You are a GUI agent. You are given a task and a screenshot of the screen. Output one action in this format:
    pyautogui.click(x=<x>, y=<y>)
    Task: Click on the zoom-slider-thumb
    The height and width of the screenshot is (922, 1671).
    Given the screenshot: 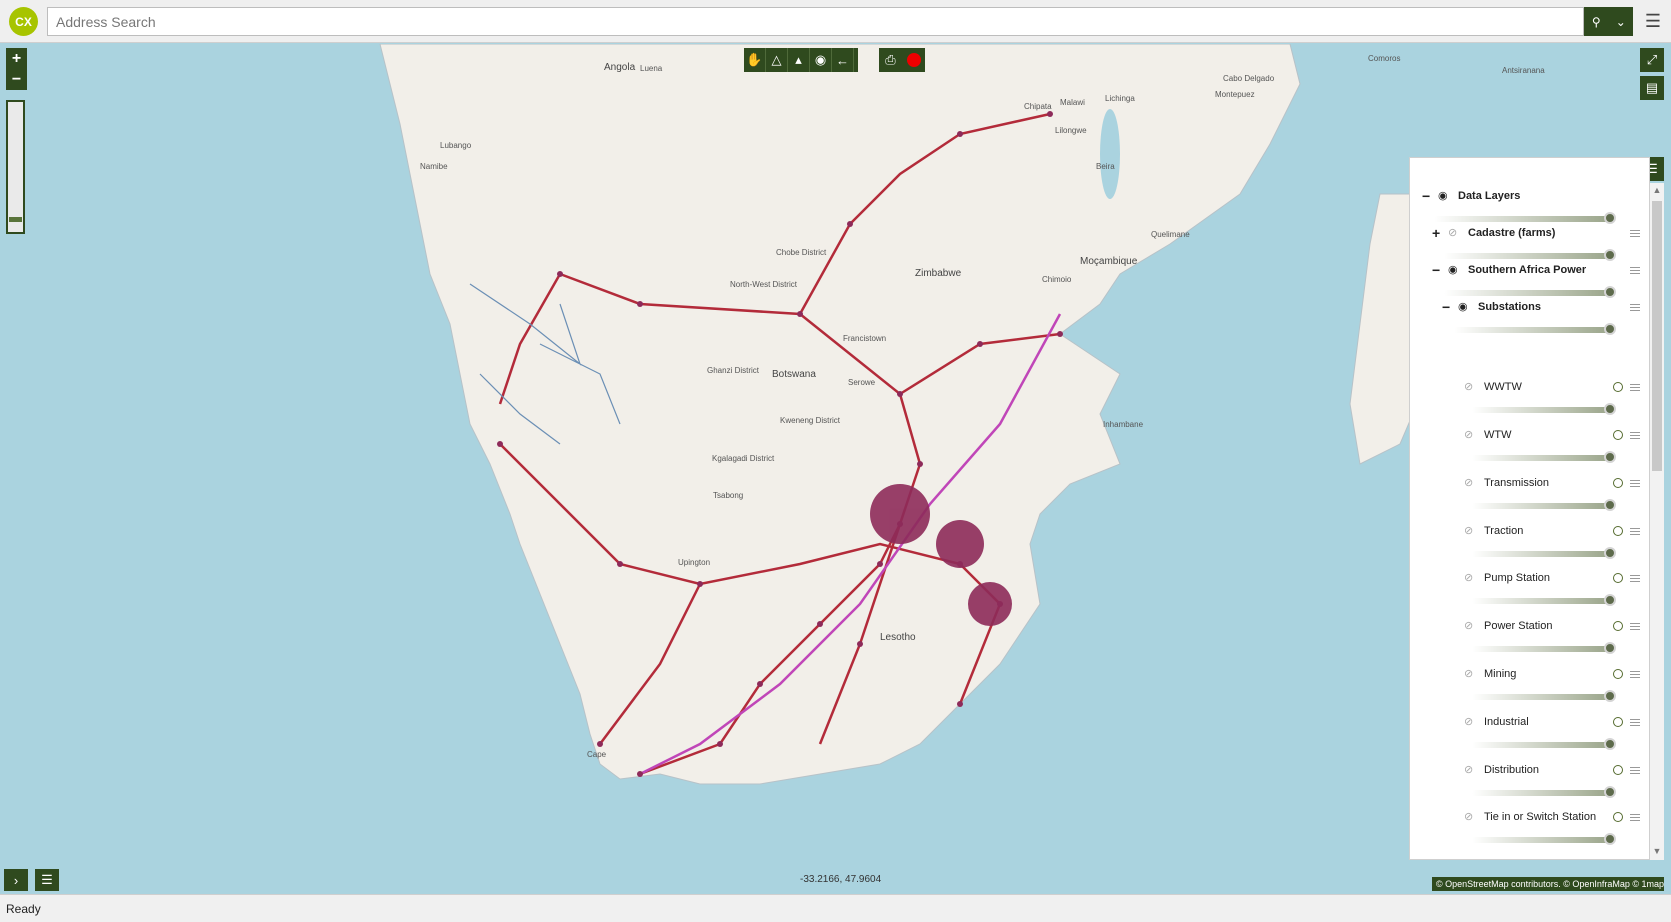 What is the action you would take?
    pyautogui.click(x=15, y=219)
    